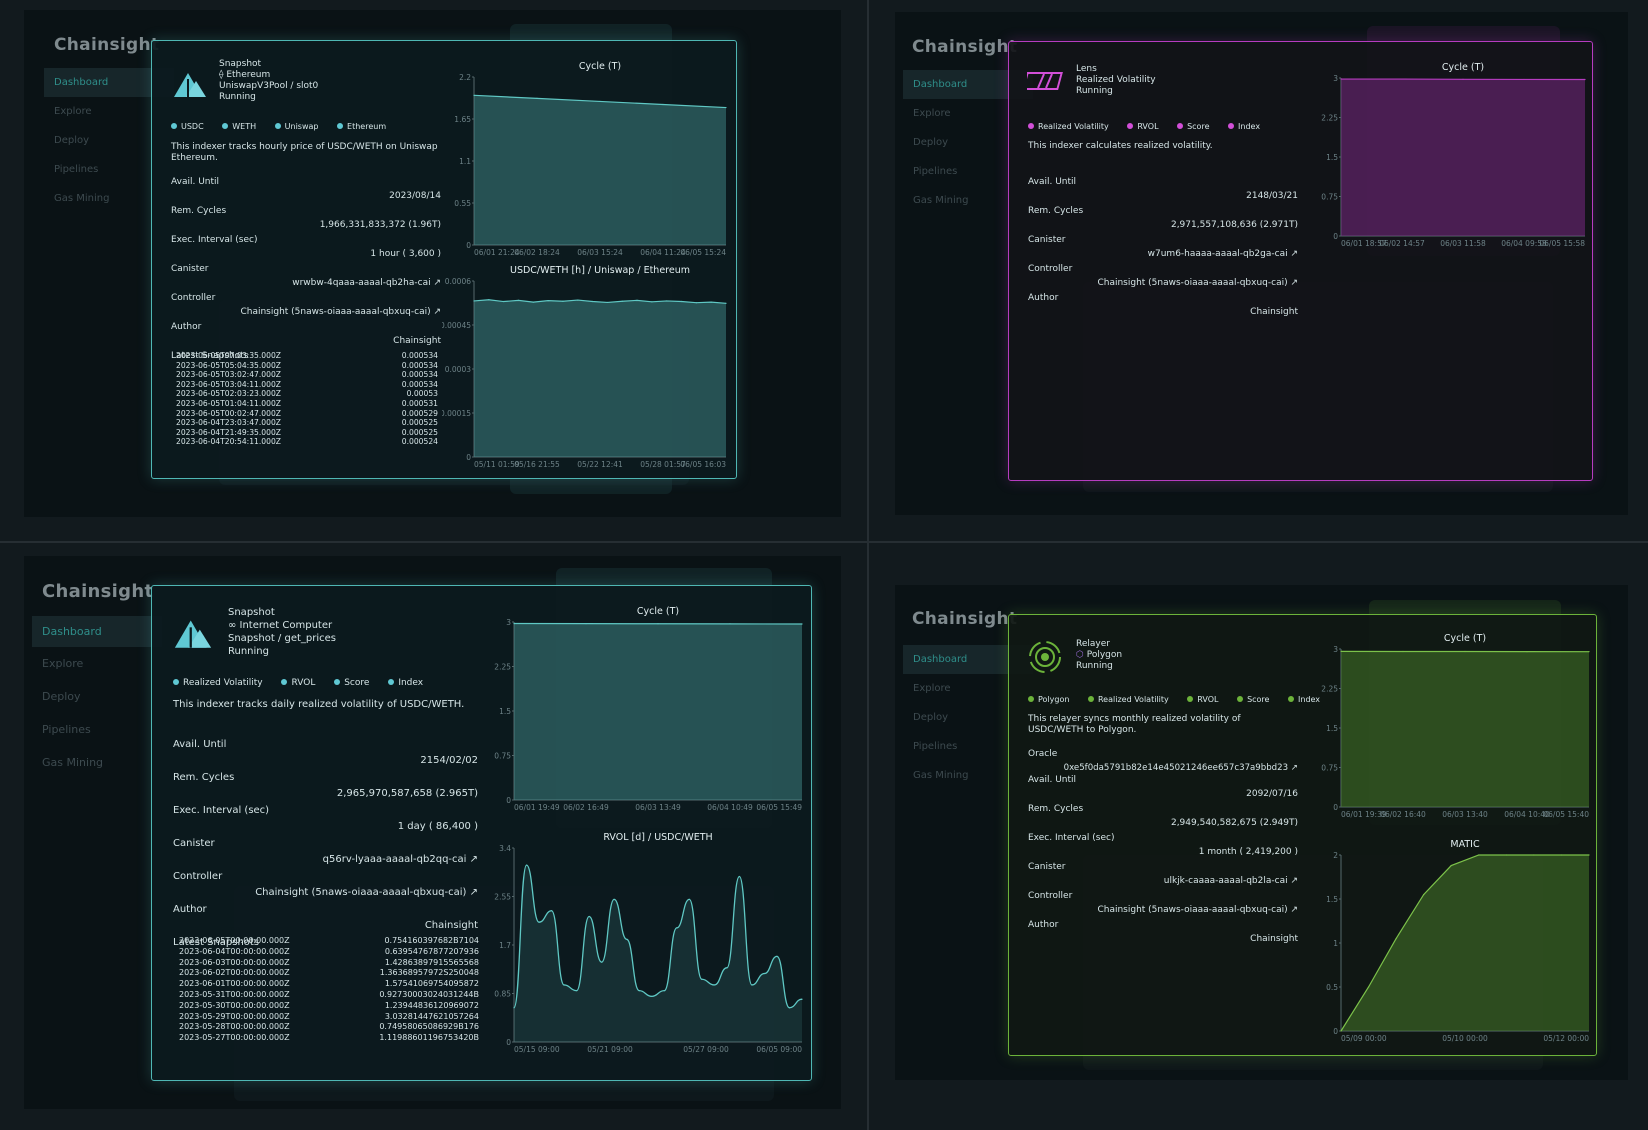 This screenshot has width=1648, height=1130. Describe the element at coordinates (1465, 814) in the screenshot. I see `x-tick-label: 06/03 13:40` at that location.